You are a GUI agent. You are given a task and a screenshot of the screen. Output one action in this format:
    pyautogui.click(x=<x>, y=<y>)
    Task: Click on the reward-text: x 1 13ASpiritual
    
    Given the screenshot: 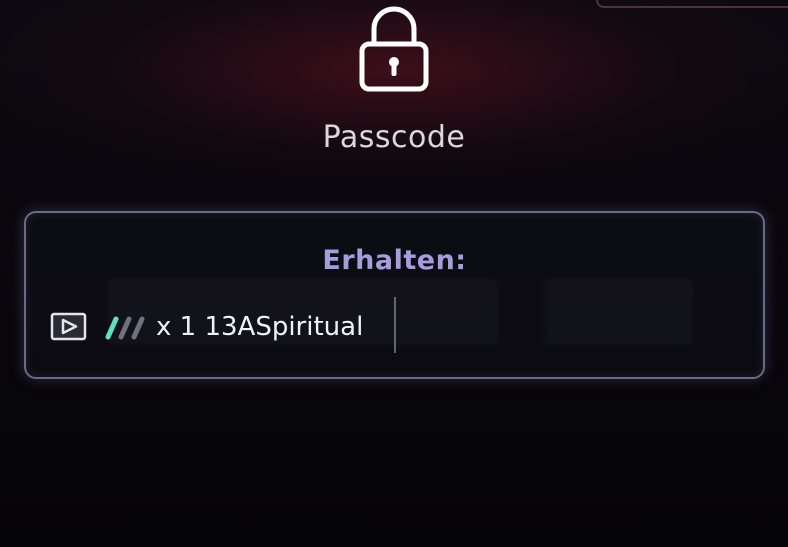 What is the action you would take?
    pyautogui.click(x=260, y=327)
    